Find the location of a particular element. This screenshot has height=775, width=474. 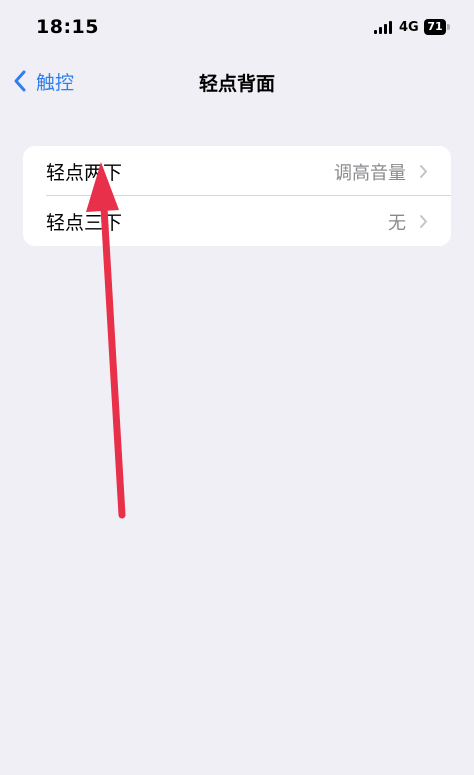

page-title: 轻点背面 is located at coordinates (236, 84).